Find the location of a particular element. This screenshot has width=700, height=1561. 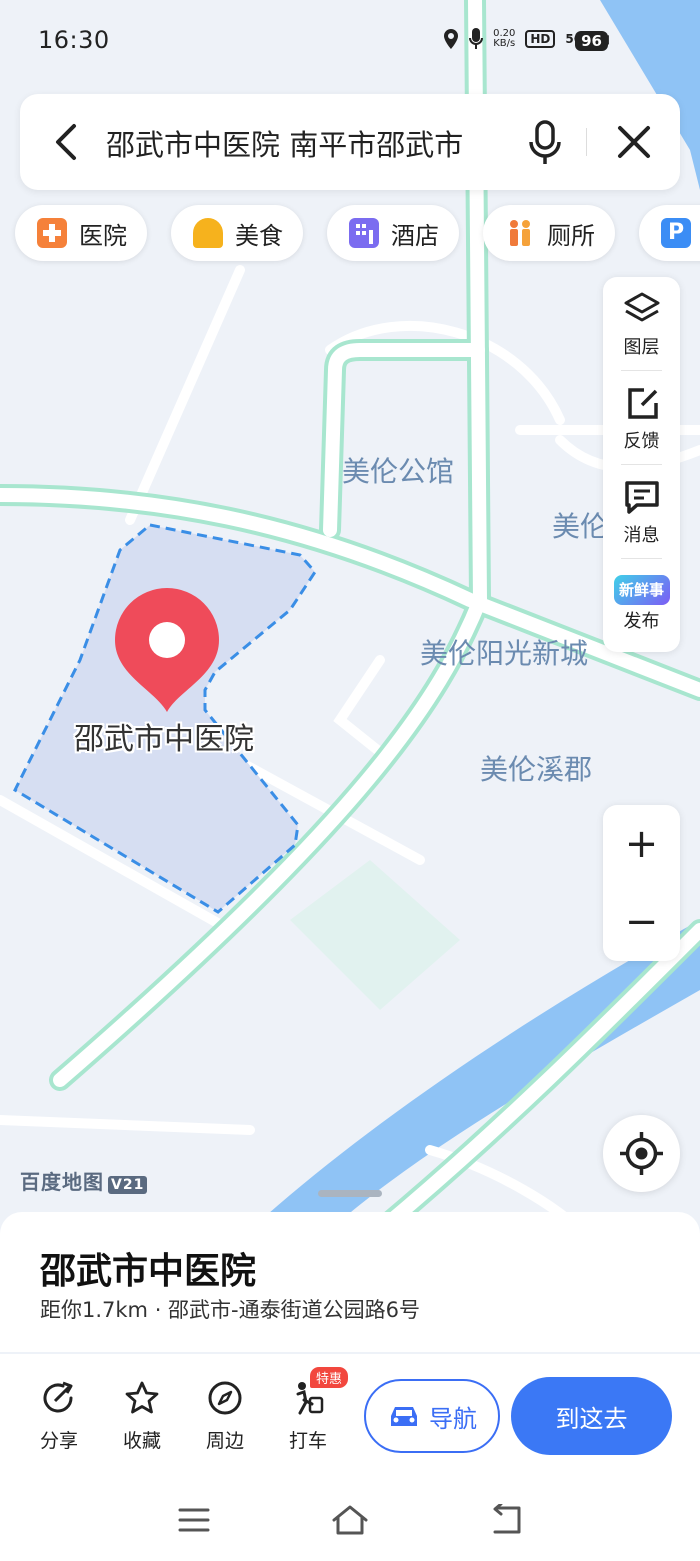

category-chip-food: 美食 is located at coordinates (237, 233).